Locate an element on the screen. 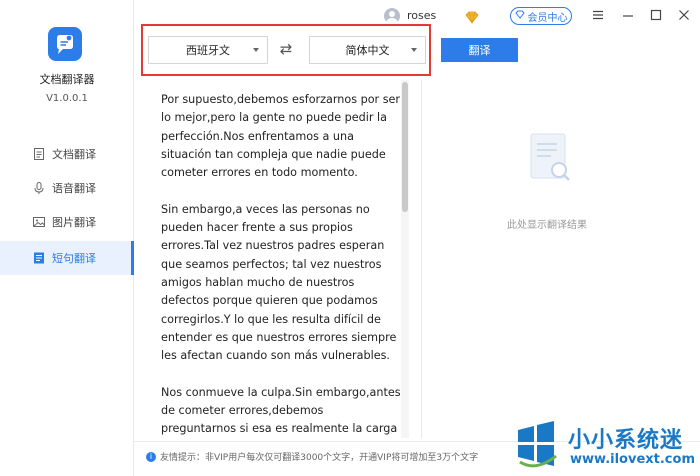 The width and height of the screenshot is (700, 476). sidebar-item-voice-translate: 语音翻译 is located at coordinates (67, 188).